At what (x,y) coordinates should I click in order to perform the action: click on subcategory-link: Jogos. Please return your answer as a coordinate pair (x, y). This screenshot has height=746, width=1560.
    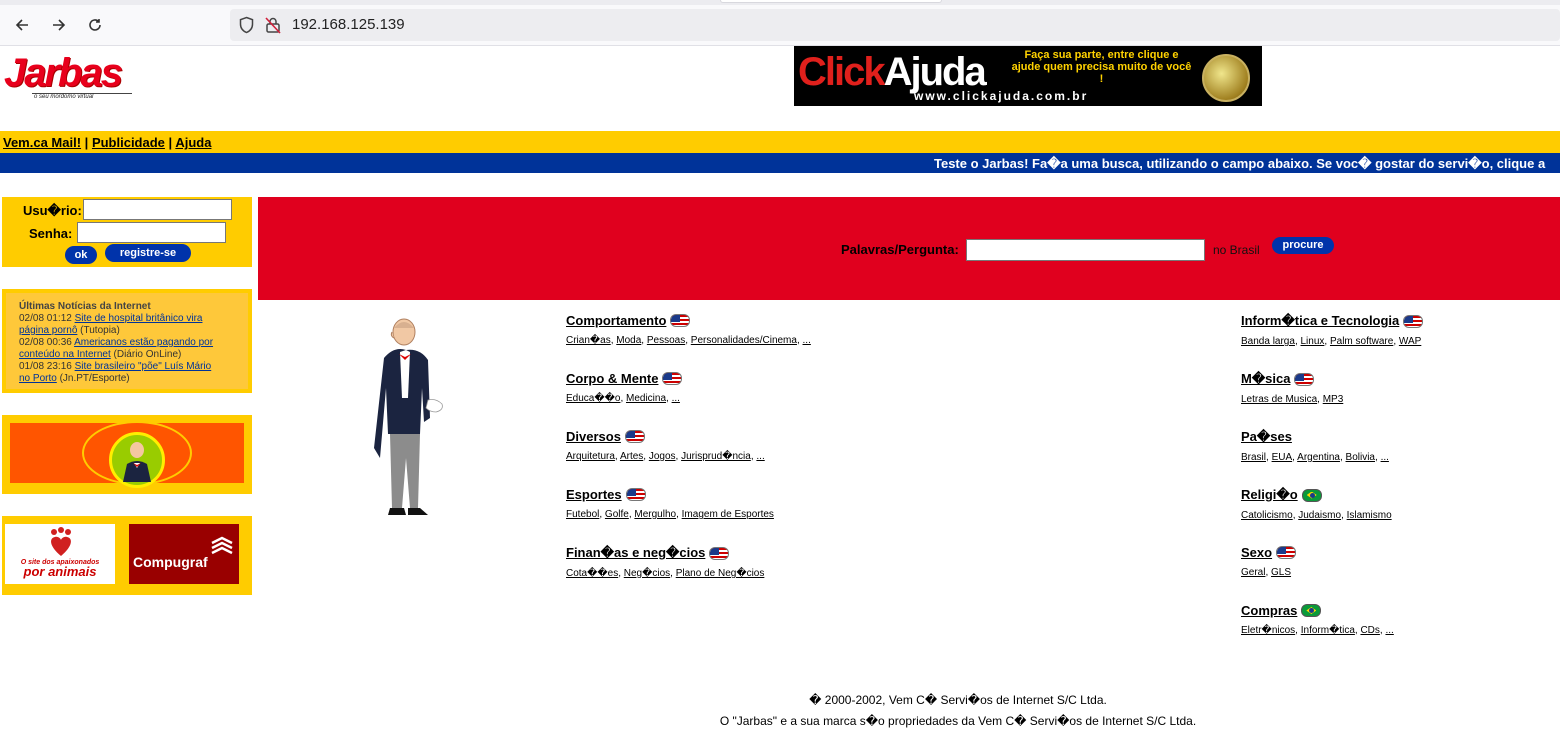
    Looking at the image, I should click on (662, 456).